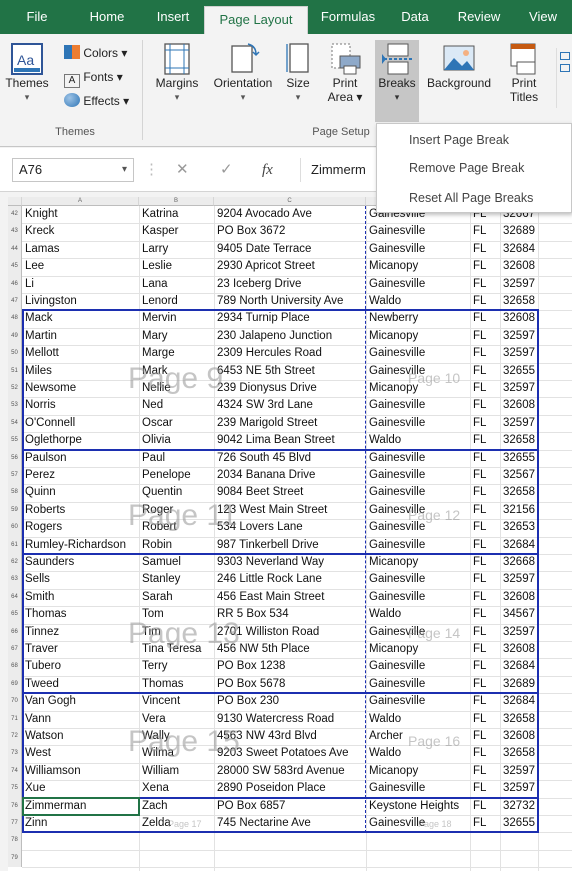 This screenshot has height=871, width=572. Describe the element at coordinates (80, 492) in the screenshot. I see `cell-last: Quinn` at that location.